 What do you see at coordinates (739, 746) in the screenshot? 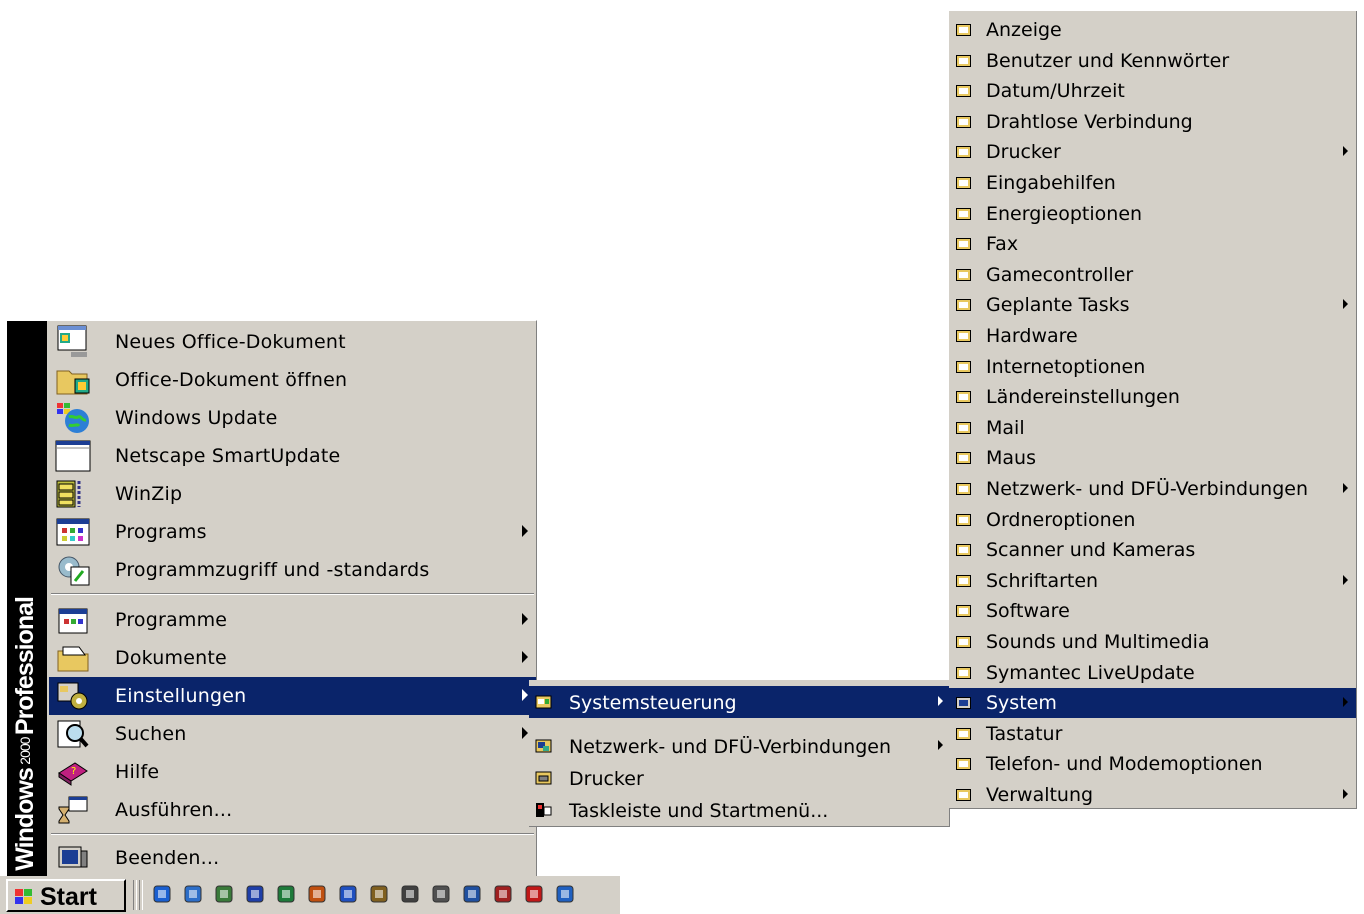
I see `submenu-item-netzwerk: Netzwerk- und DFÜ-Verbindungen` at bounding box center [739, 746].